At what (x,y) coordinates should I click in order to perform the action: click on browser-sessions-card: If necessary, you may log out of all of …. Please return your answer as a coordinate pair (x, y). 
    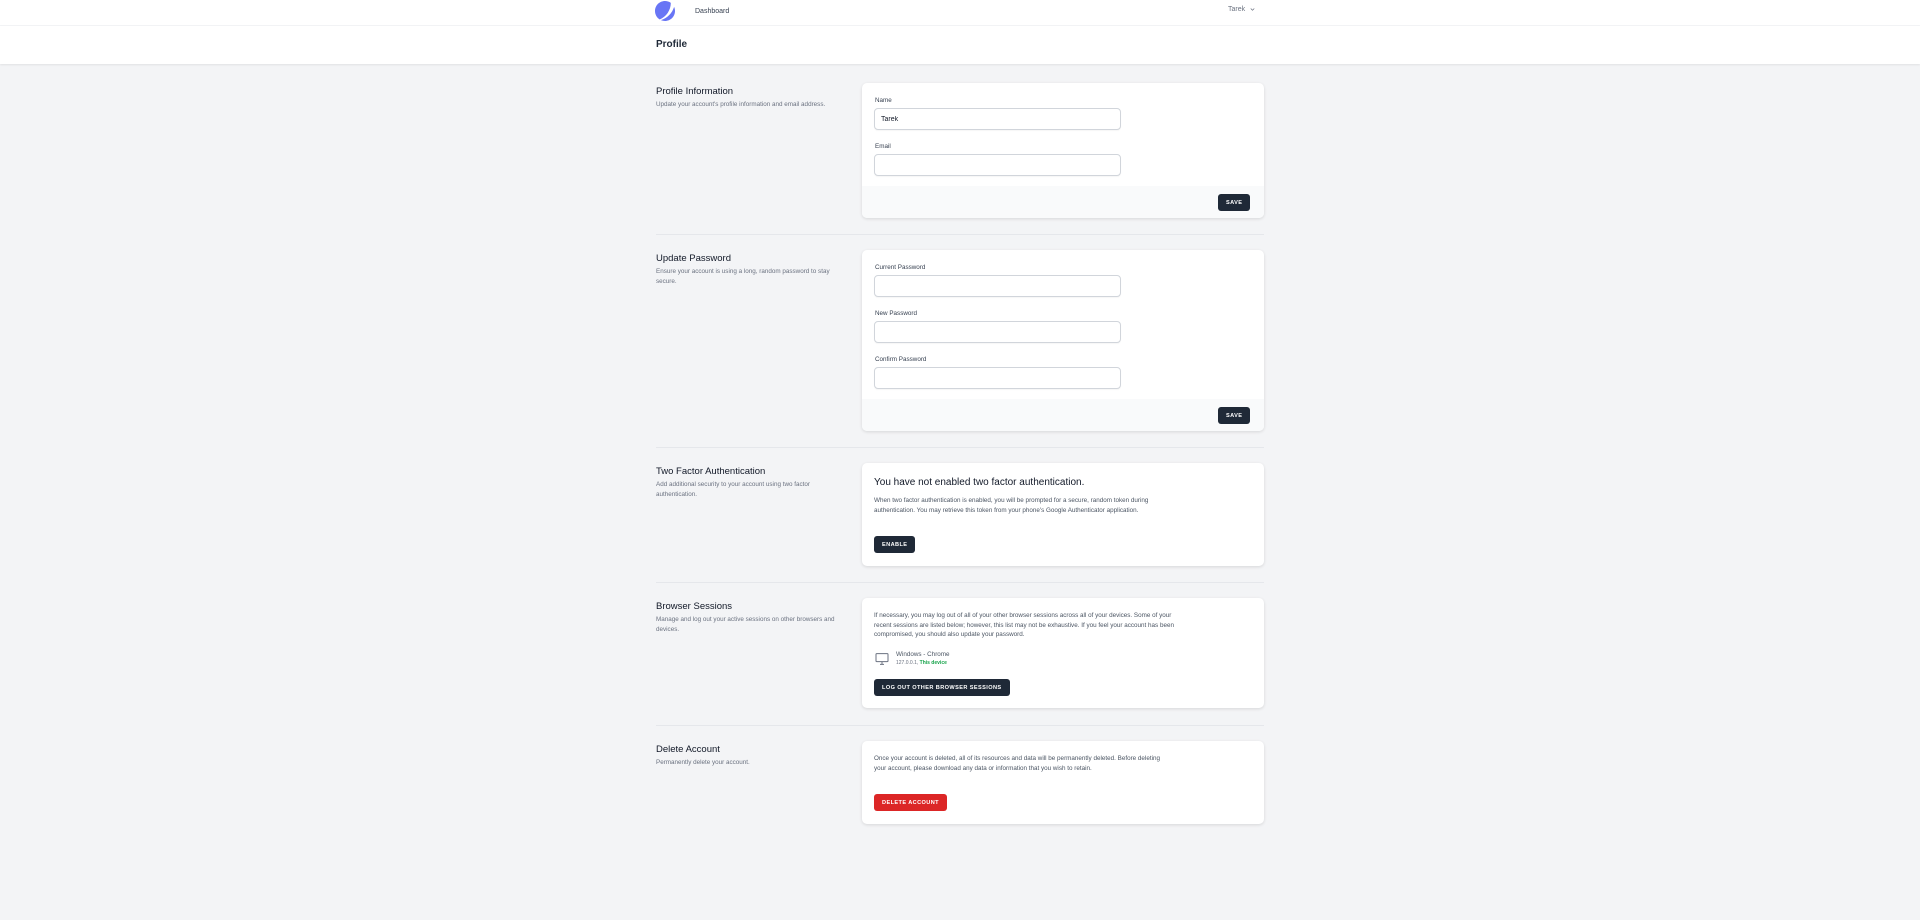
    Looking at the image, I should click on (1063, 653).